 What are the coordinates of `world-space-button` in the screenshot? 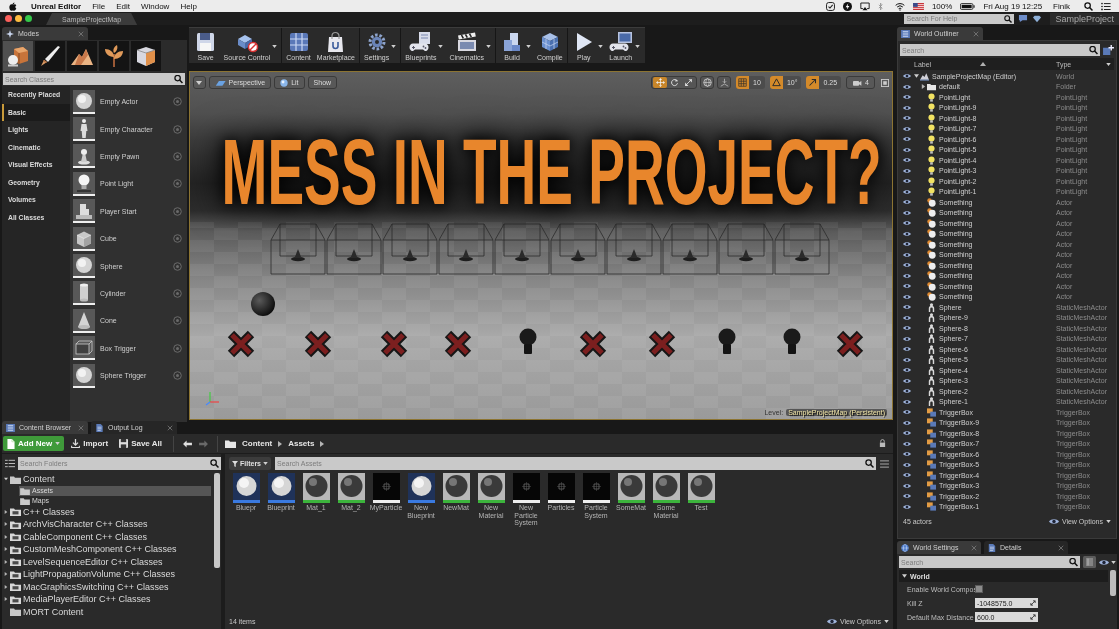 It's located at (707, 82).